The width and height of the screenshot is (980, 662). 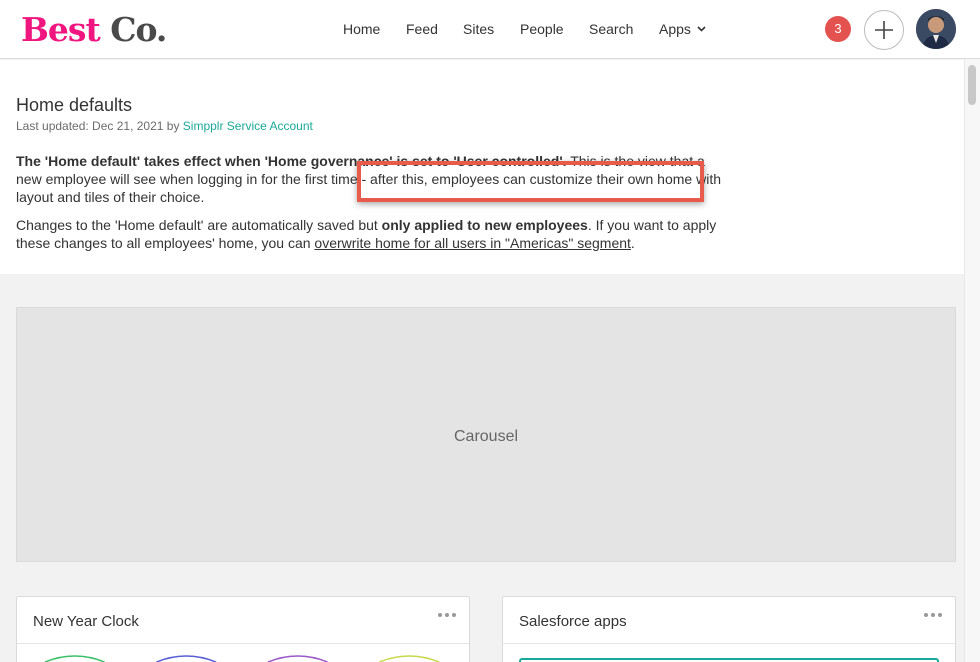 What do you see at coordinates (701, 29) in the screenshot?
I see `chevron-down-icon` at bounding box center [701, 29].